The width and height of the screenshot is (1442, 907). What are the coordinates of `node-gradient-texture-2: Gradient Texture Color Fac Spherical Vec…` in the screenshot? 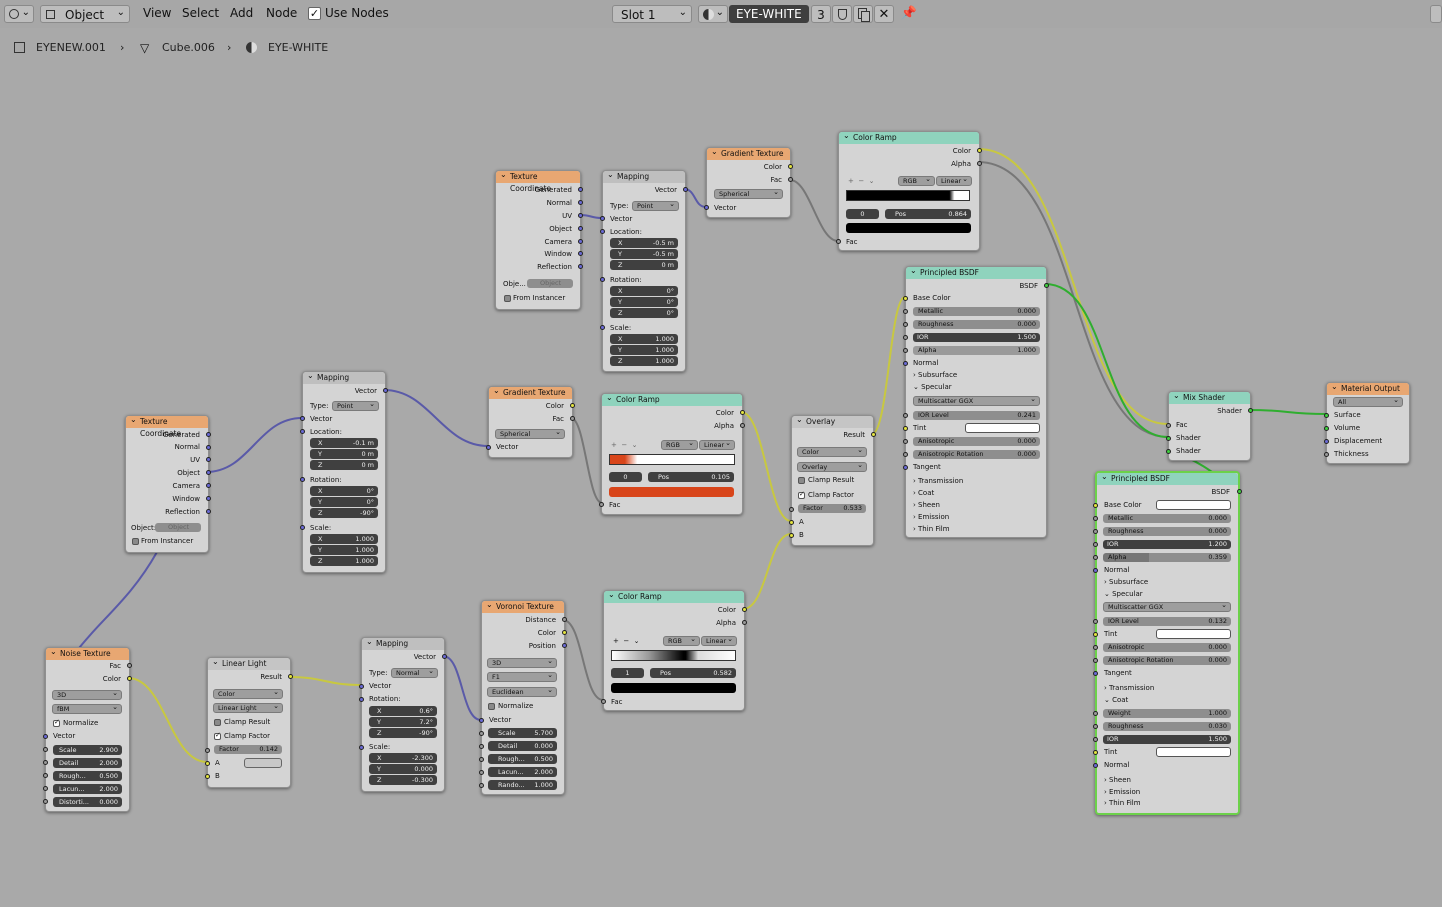 It's located at (530, 421).